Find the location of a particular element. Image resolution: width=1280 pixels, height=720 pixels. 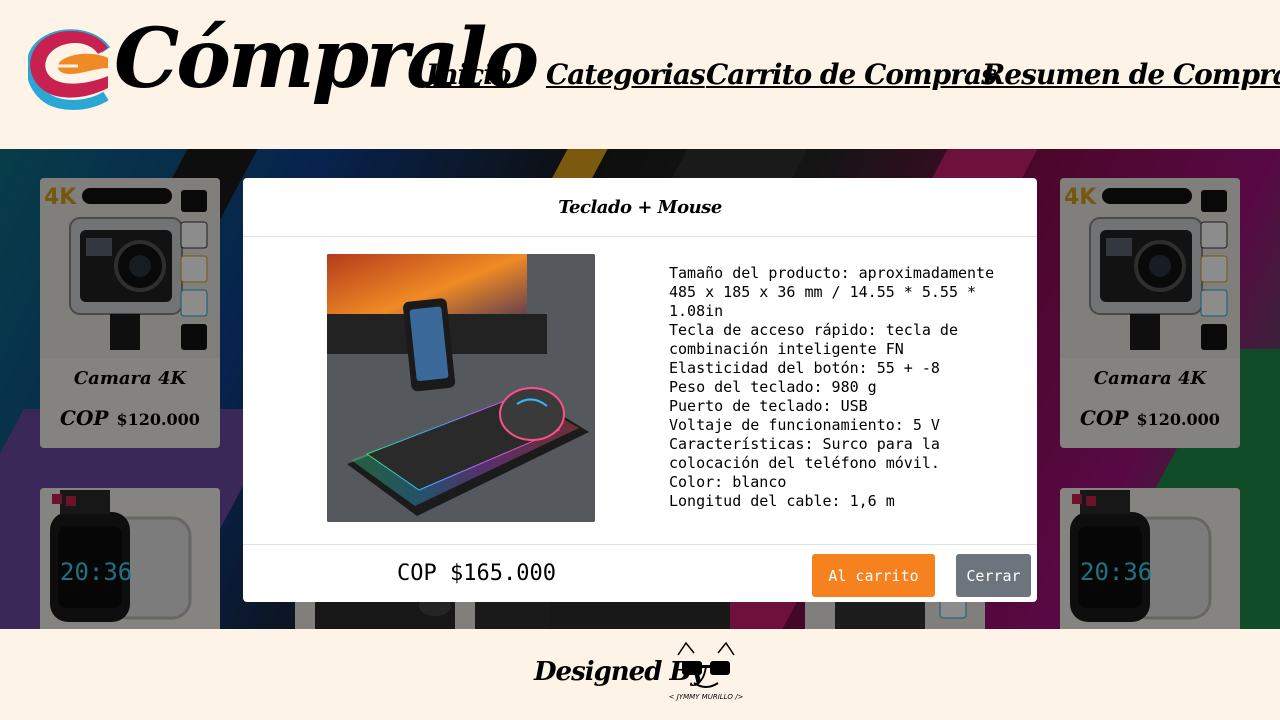

description-line: Peso del teclado: 980 g is located at coordinates (773, 387).